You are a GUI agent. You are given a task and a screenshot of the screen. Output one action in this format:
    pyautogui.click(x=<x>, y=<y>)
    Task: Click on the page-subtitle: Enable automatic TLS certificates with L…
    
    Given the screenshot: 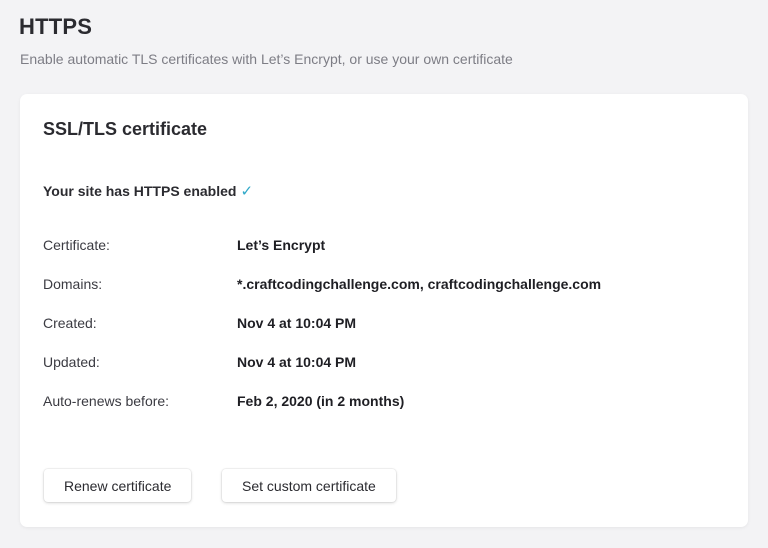 What is the action you would take?
    pyautogui.click(x=266, y=59)
    